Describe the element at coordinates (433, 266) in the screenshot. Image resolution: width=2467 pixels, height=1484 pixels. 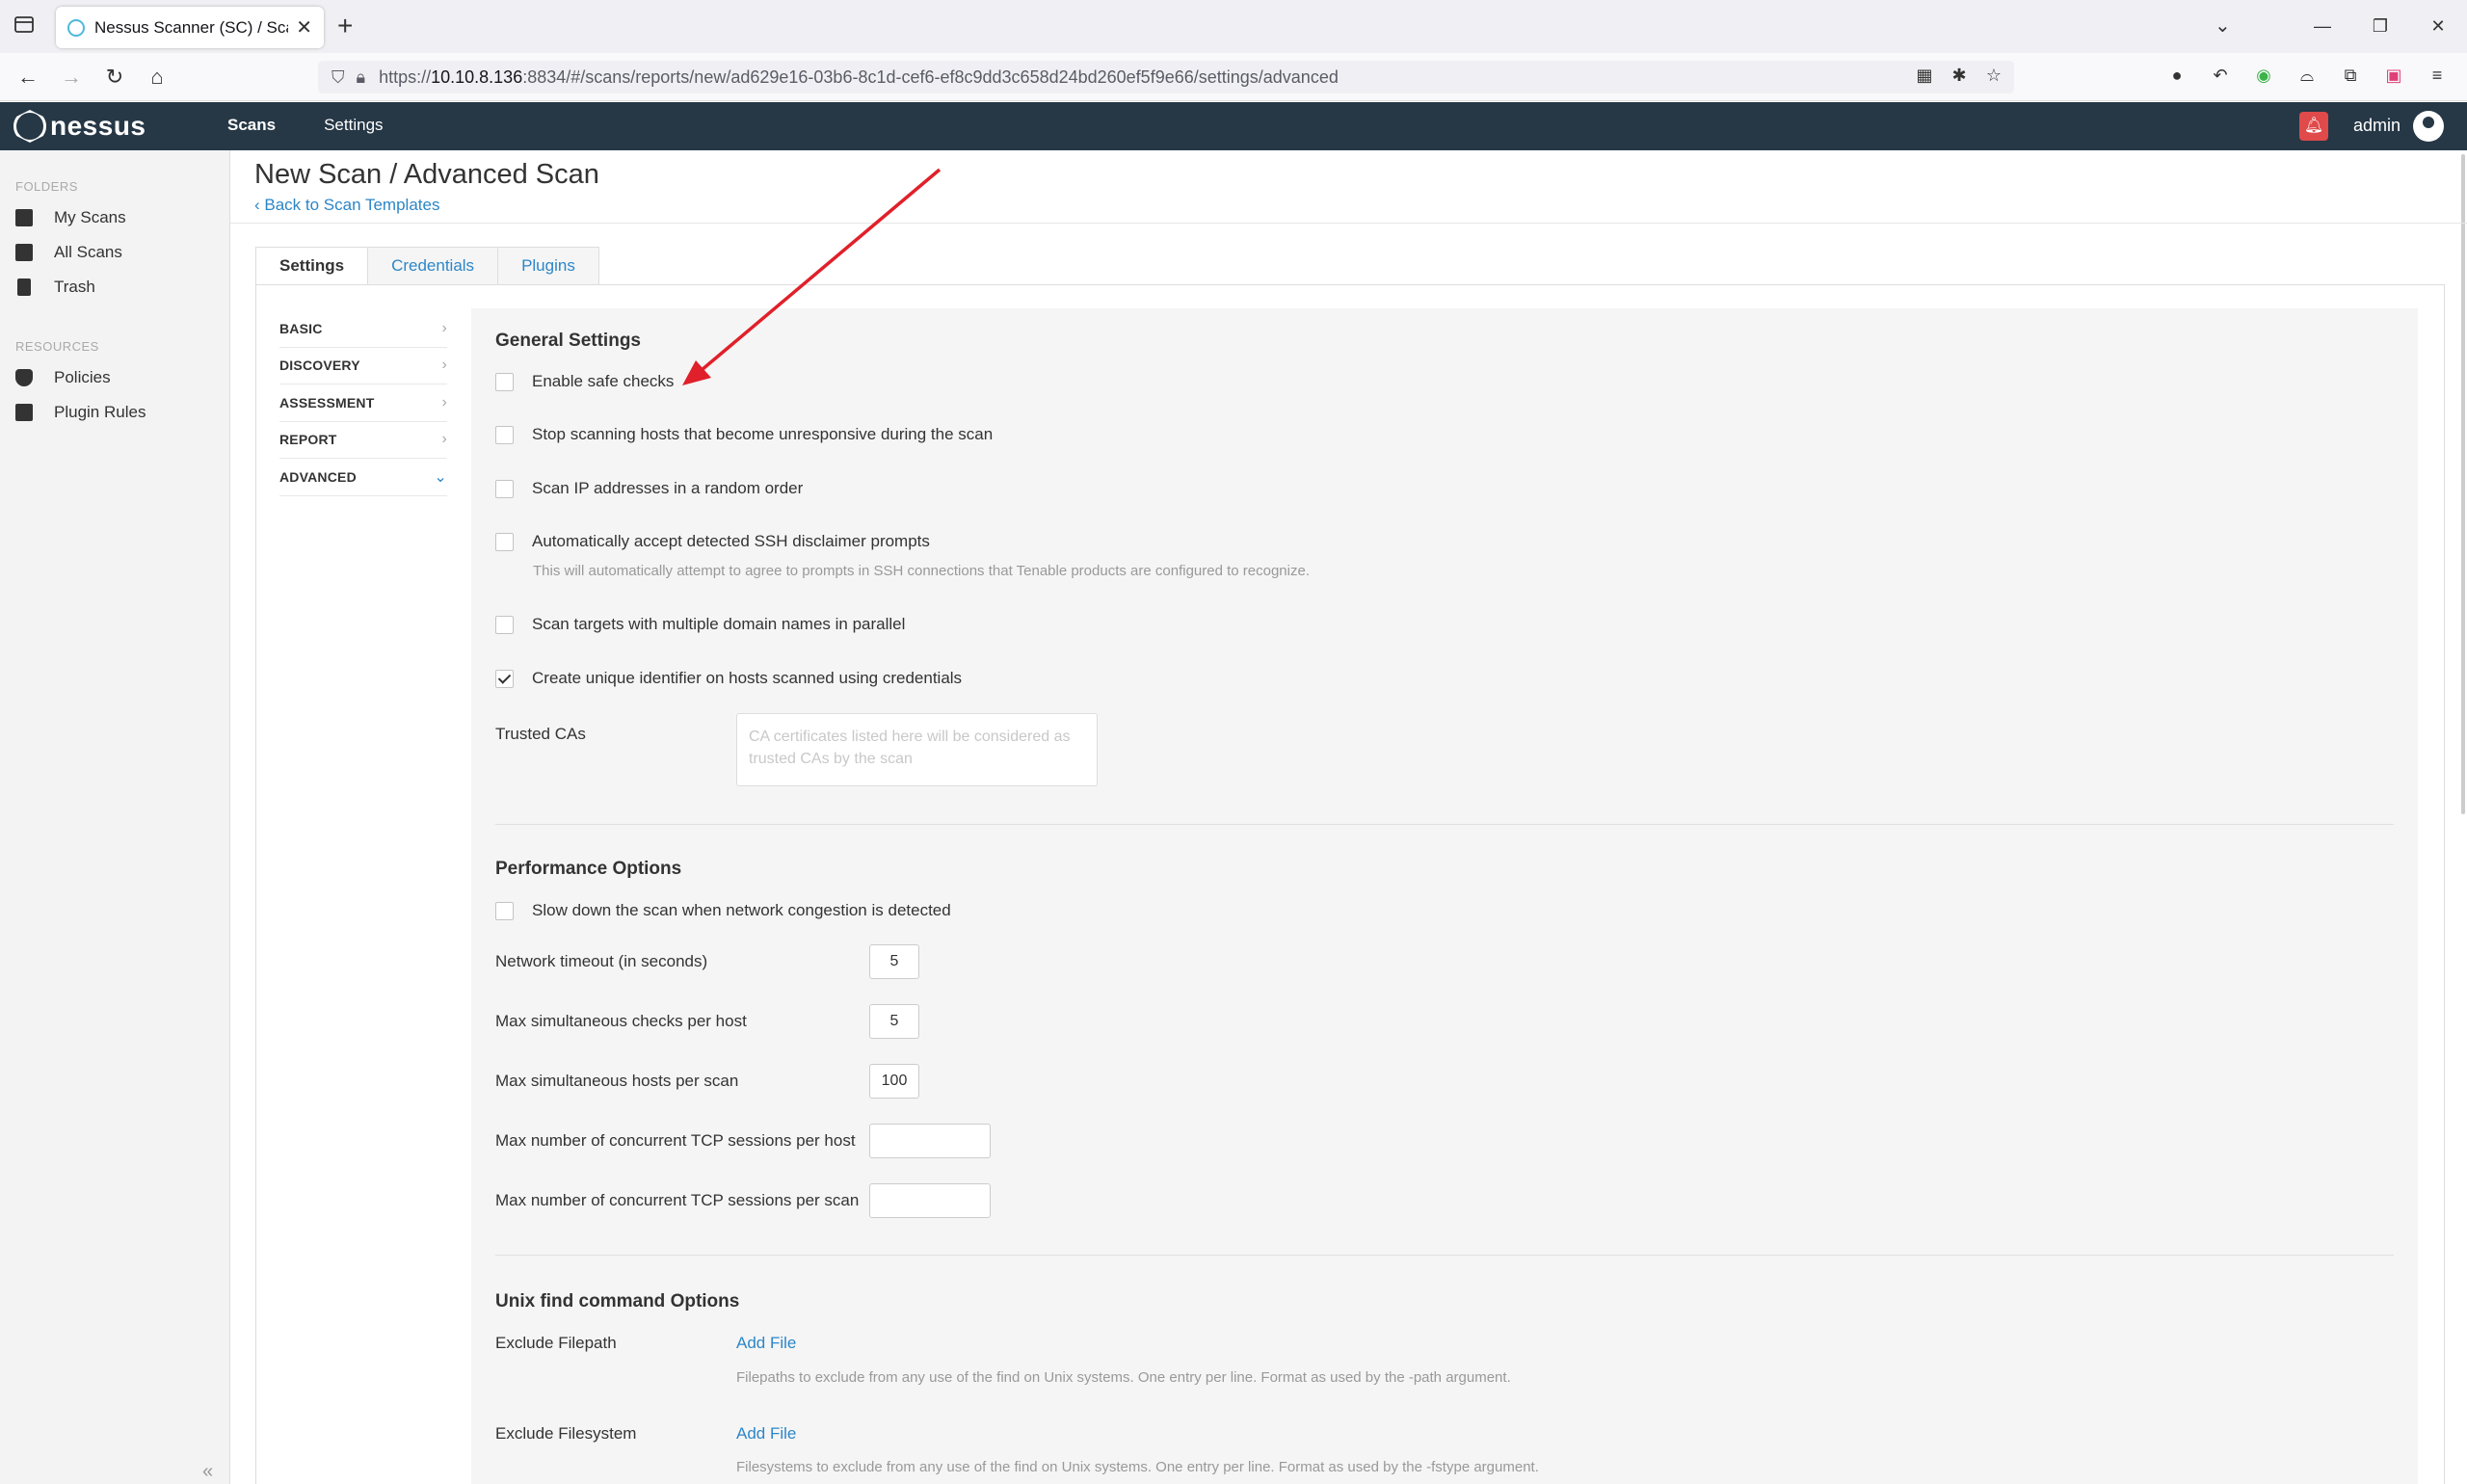
I see `tab-credentials: Credentials` at that location.